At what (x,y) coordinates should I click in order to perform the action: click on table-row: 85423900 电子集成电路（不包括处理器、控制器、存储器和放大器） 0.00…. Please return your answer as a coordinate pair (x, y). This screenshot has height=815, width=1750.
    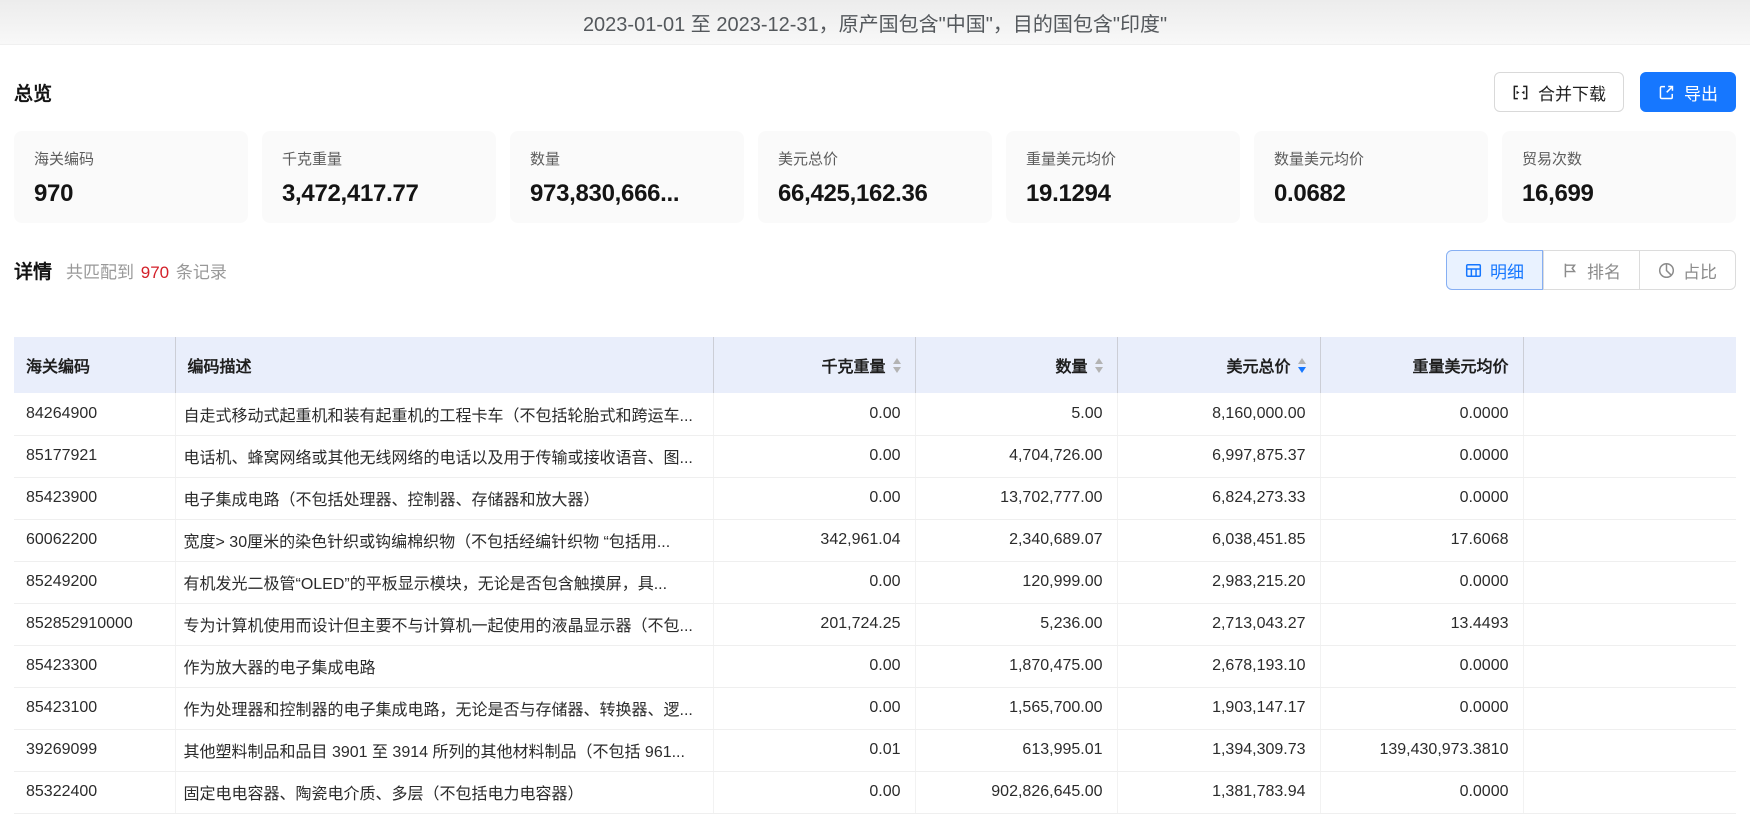
    Looking at the image, I should click on (875, 498).